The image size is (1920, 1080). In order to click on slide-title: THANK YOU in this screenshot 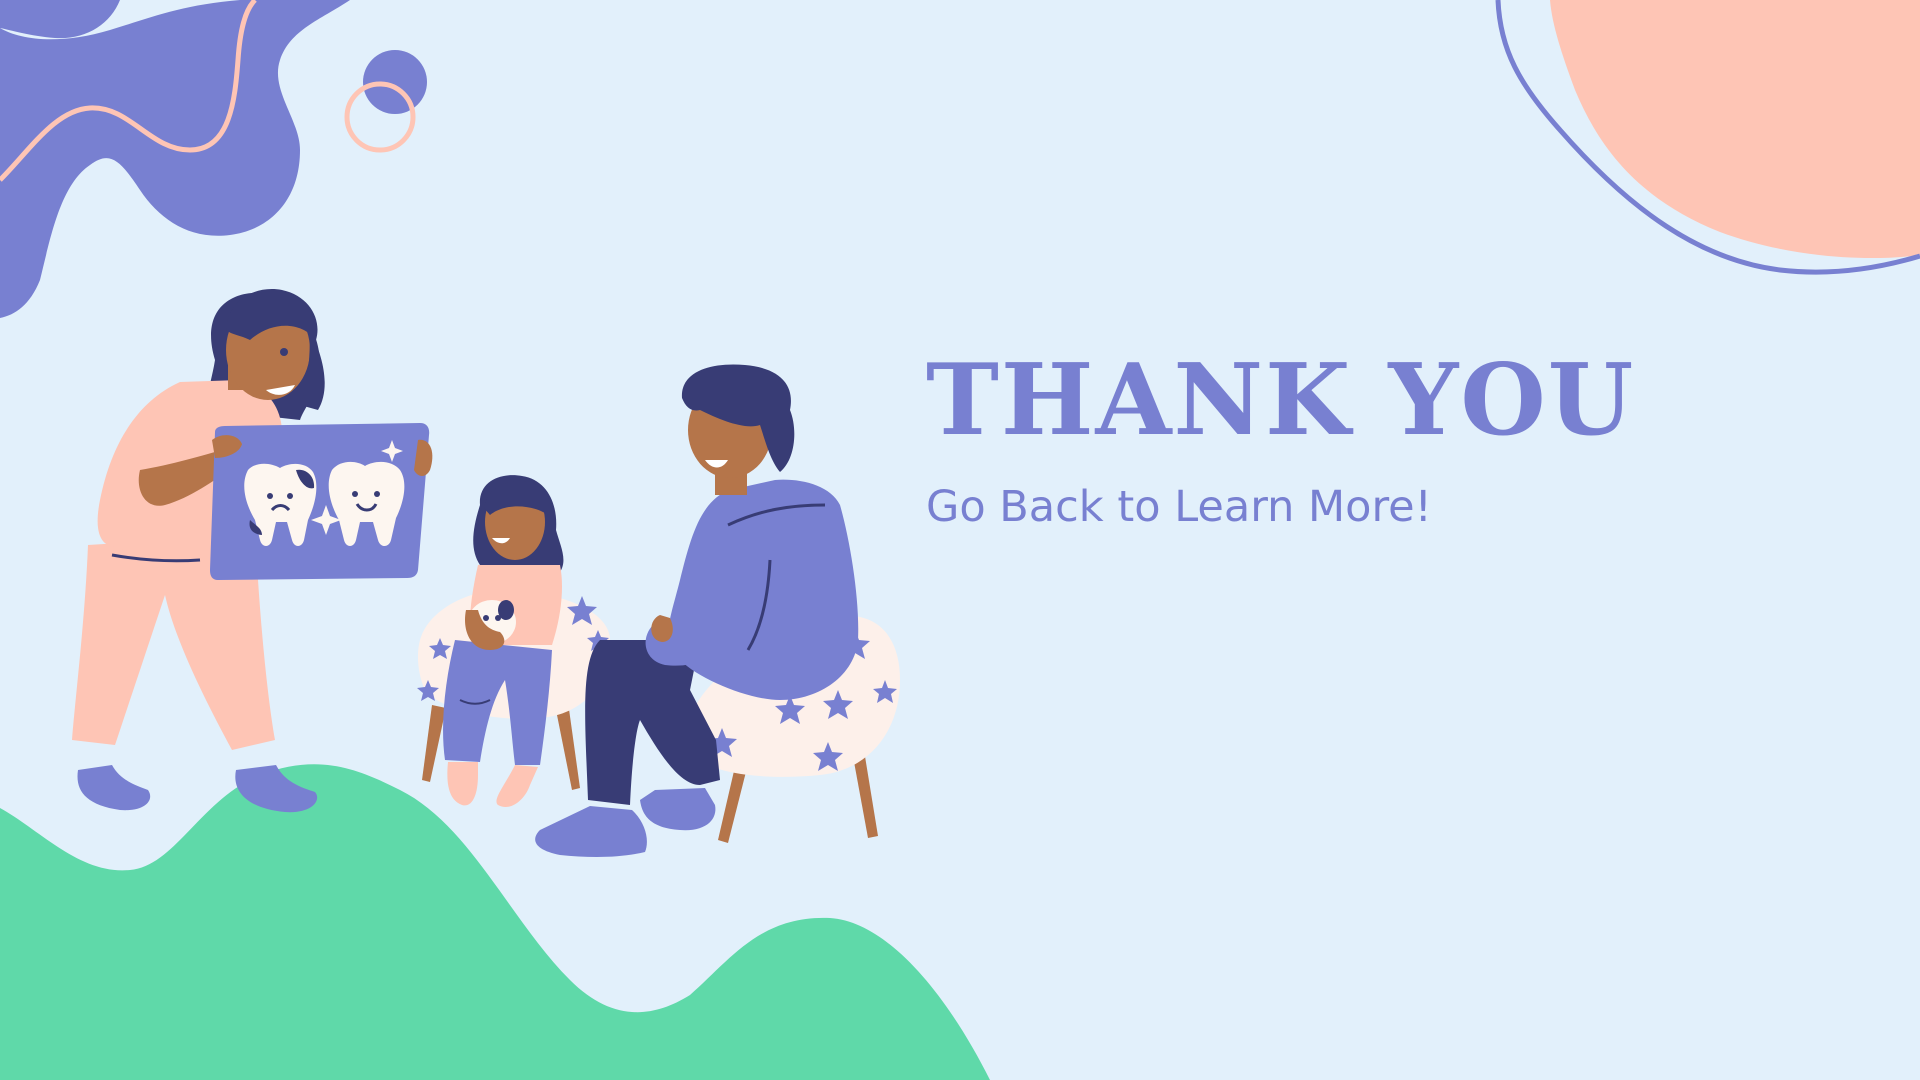, I will do `click(1281, 400)`.